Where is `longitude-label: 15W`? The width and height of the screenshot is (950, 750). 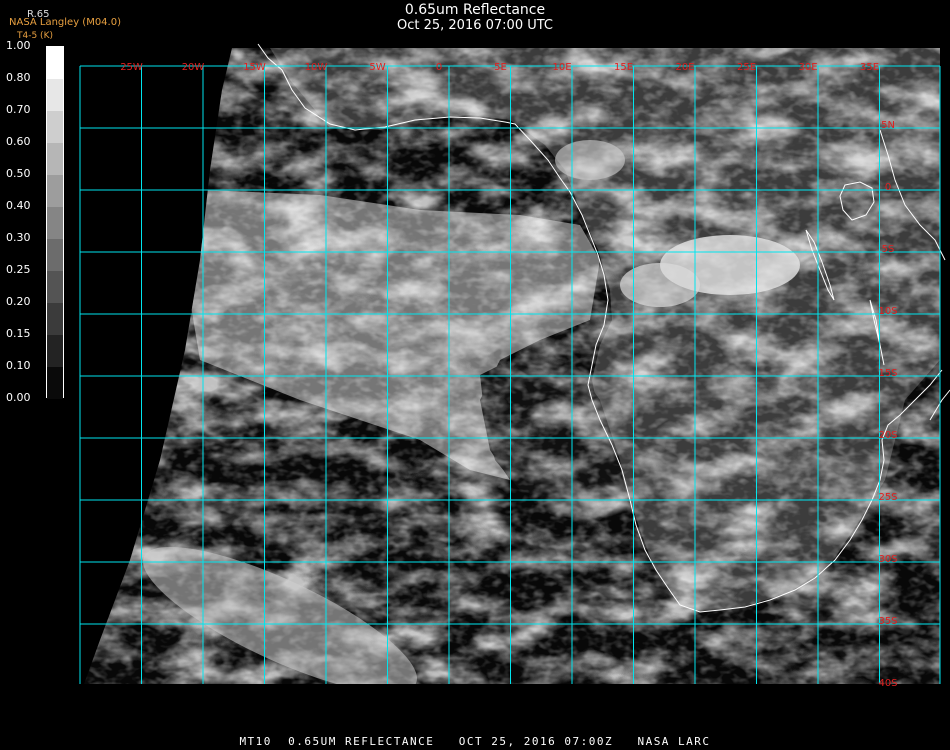 longitude-label: 15W is located at coordinates (254, 67).